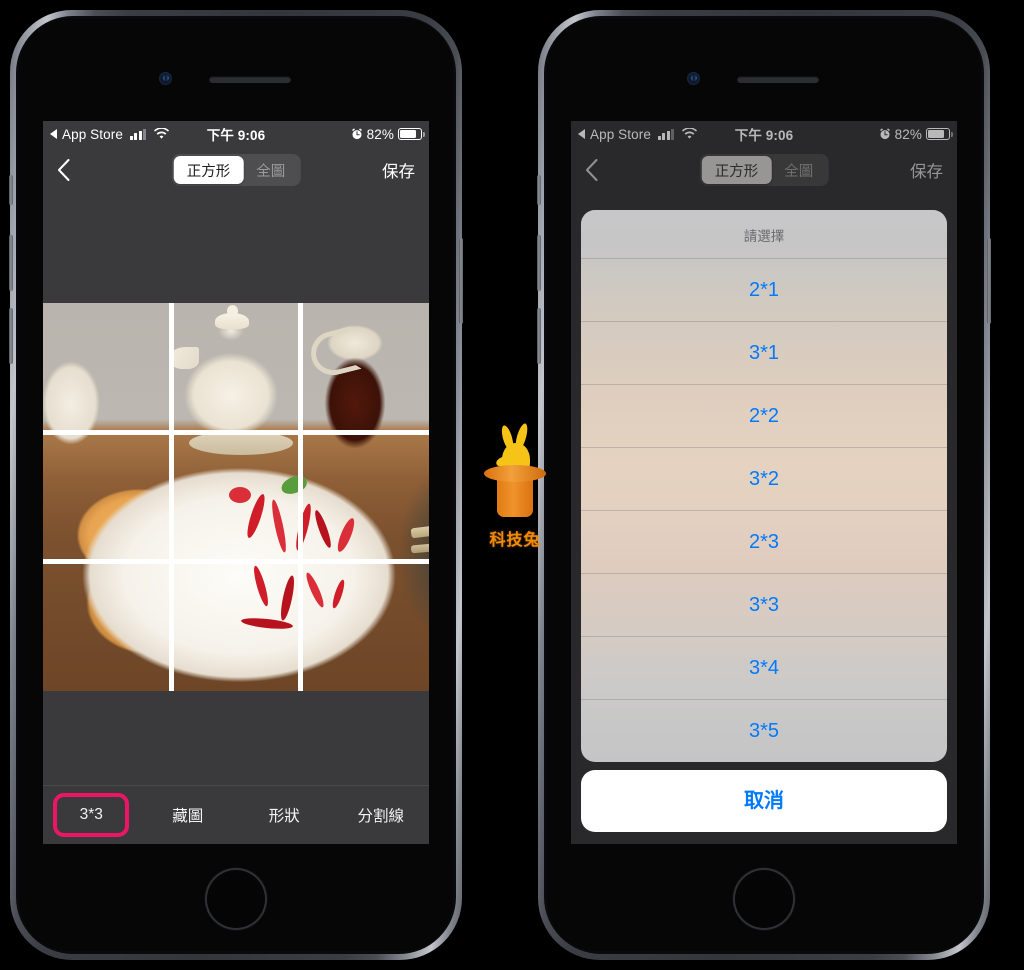 The height and width of the screenshot is (970, 1024). I want to click on action-sheet-title: 請選擇, so click(764, 234).